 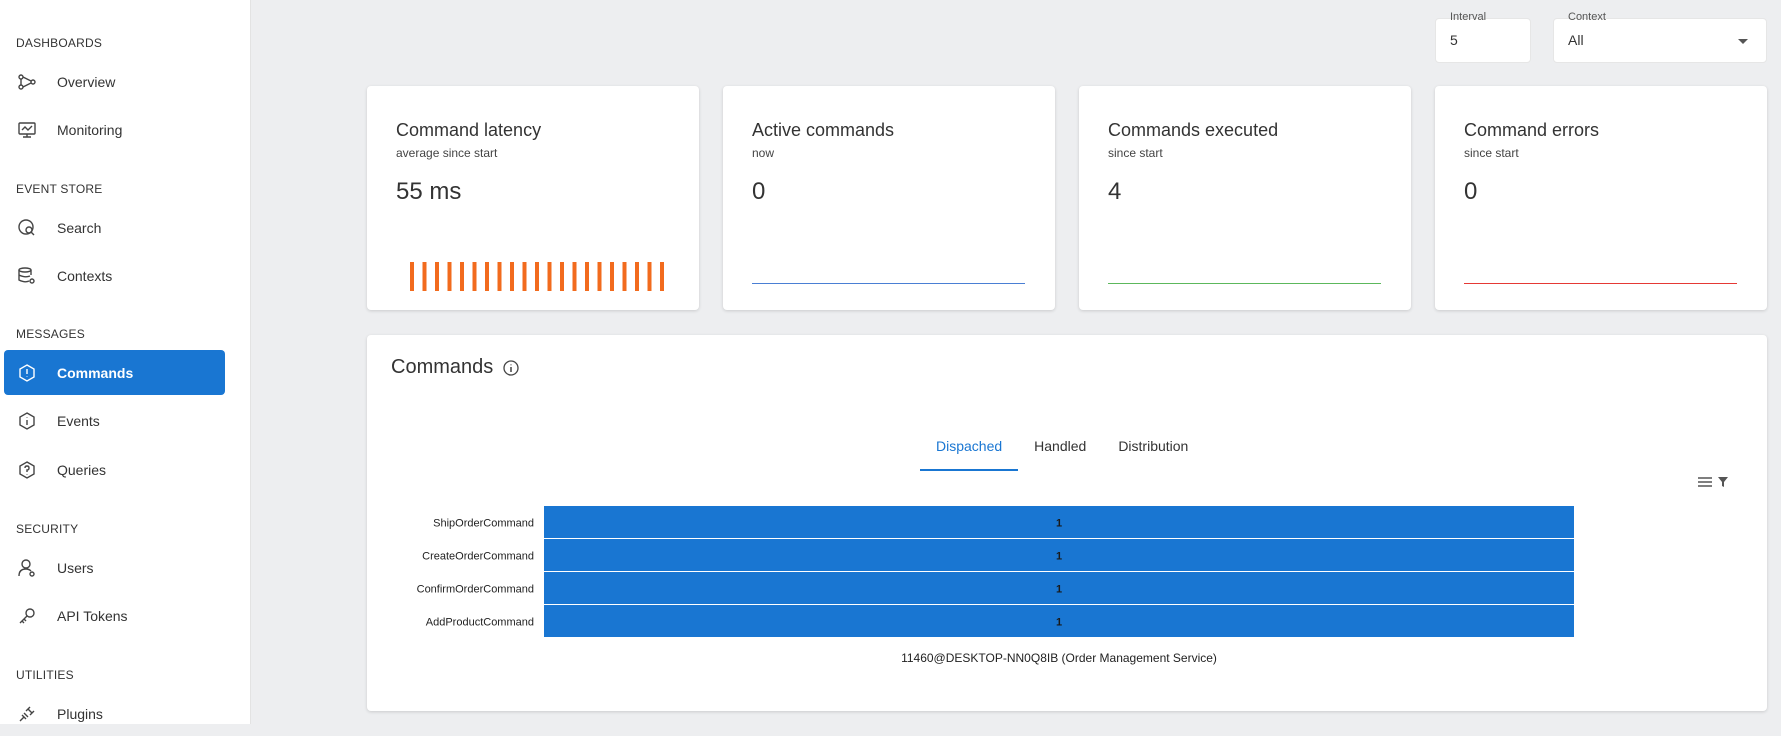 What do you see at coordinates (1454, 40) in the screenshot?
I see `interval-input: 5` at bounding box center [1454, 40].